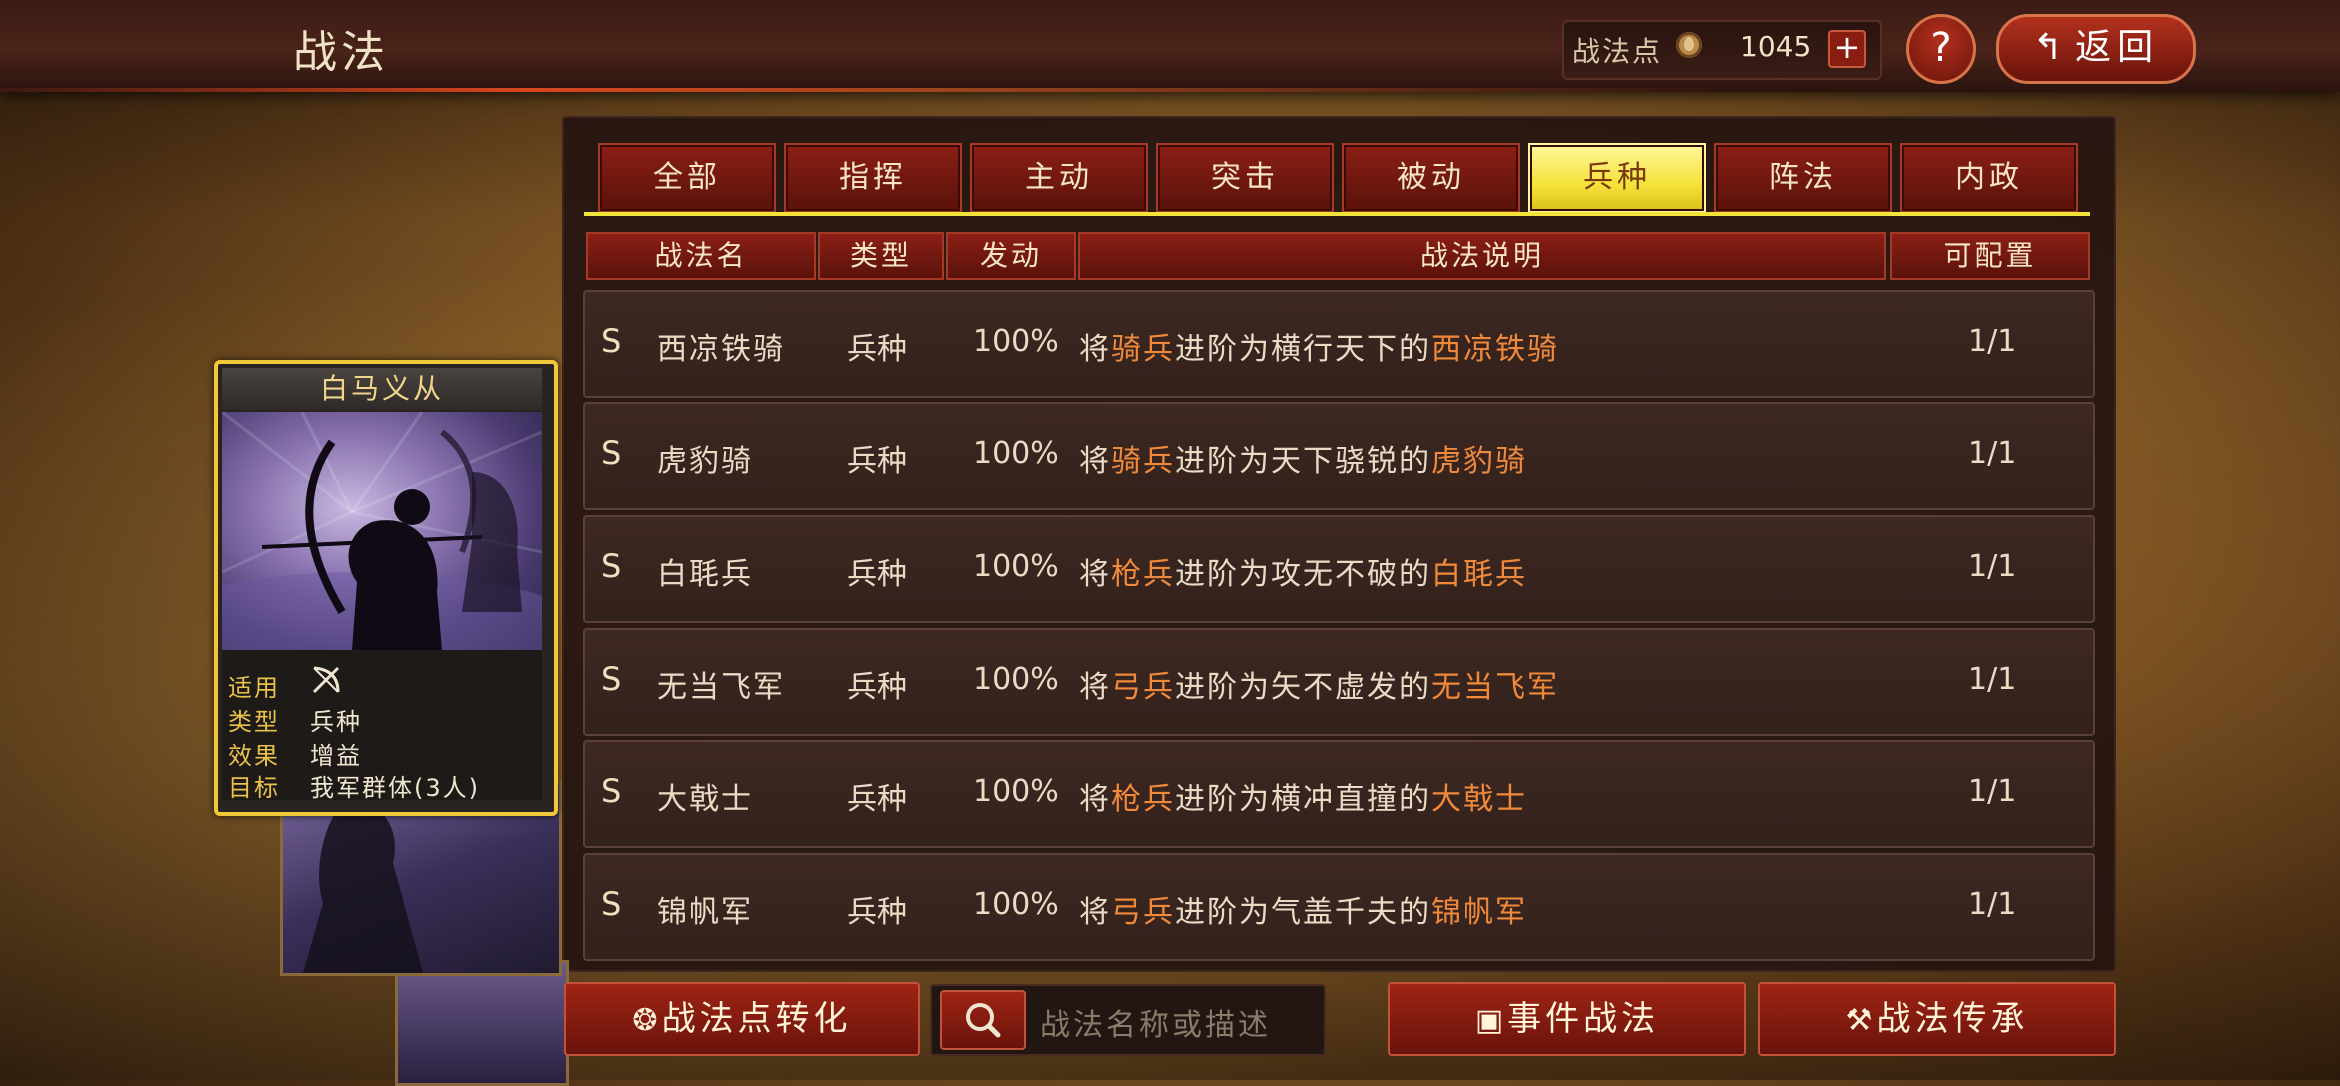 Image resolution: width=2340 pixels, height=1086 pixels. I want to click on tactic-name: 锦帆军, so click(705, 912).